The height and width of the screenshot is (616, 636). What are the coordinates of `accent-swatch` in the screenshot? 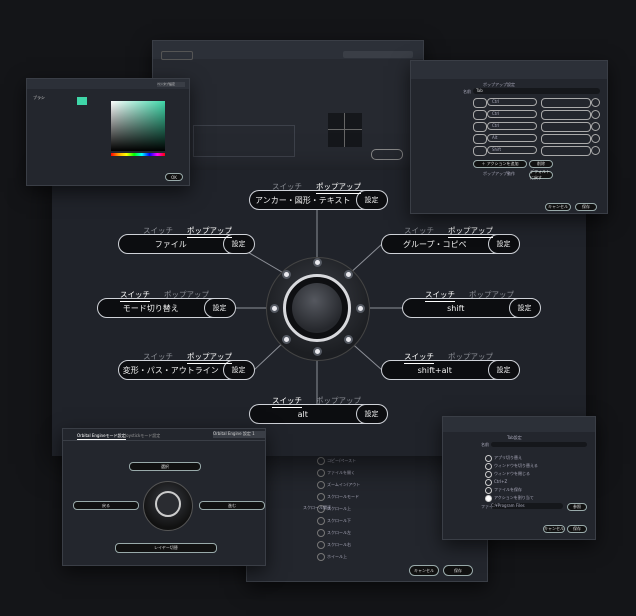 It's located at (82, 101).